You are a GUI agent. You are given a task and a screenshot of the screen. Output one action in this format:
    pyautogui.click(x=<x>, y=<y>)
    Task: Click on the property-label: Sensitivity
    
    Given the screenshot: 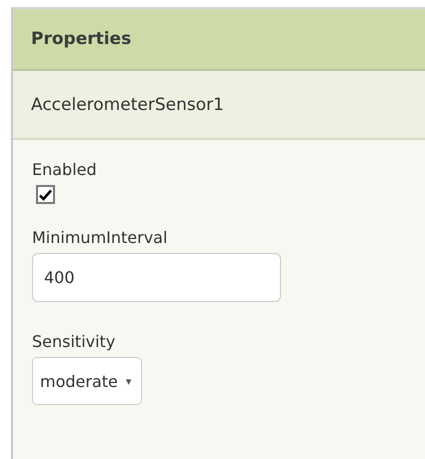 What is the action you would take?
    pyautogui.click(x=74, y=341)
    